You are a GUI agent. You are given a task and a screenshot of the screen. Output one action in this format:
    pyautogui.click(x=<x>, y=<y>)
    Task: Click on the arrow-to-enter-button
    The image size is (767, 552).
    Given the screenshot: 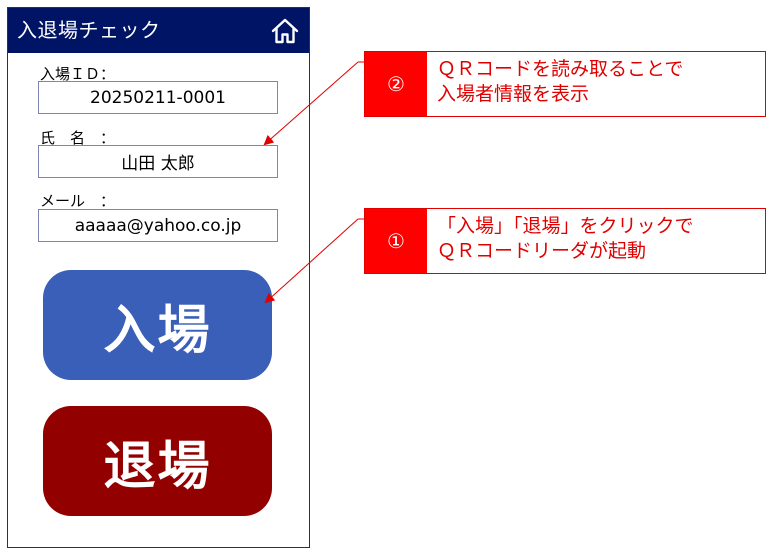 What is the action you would take?
    pyautogui.click(x=311, y=261)
    